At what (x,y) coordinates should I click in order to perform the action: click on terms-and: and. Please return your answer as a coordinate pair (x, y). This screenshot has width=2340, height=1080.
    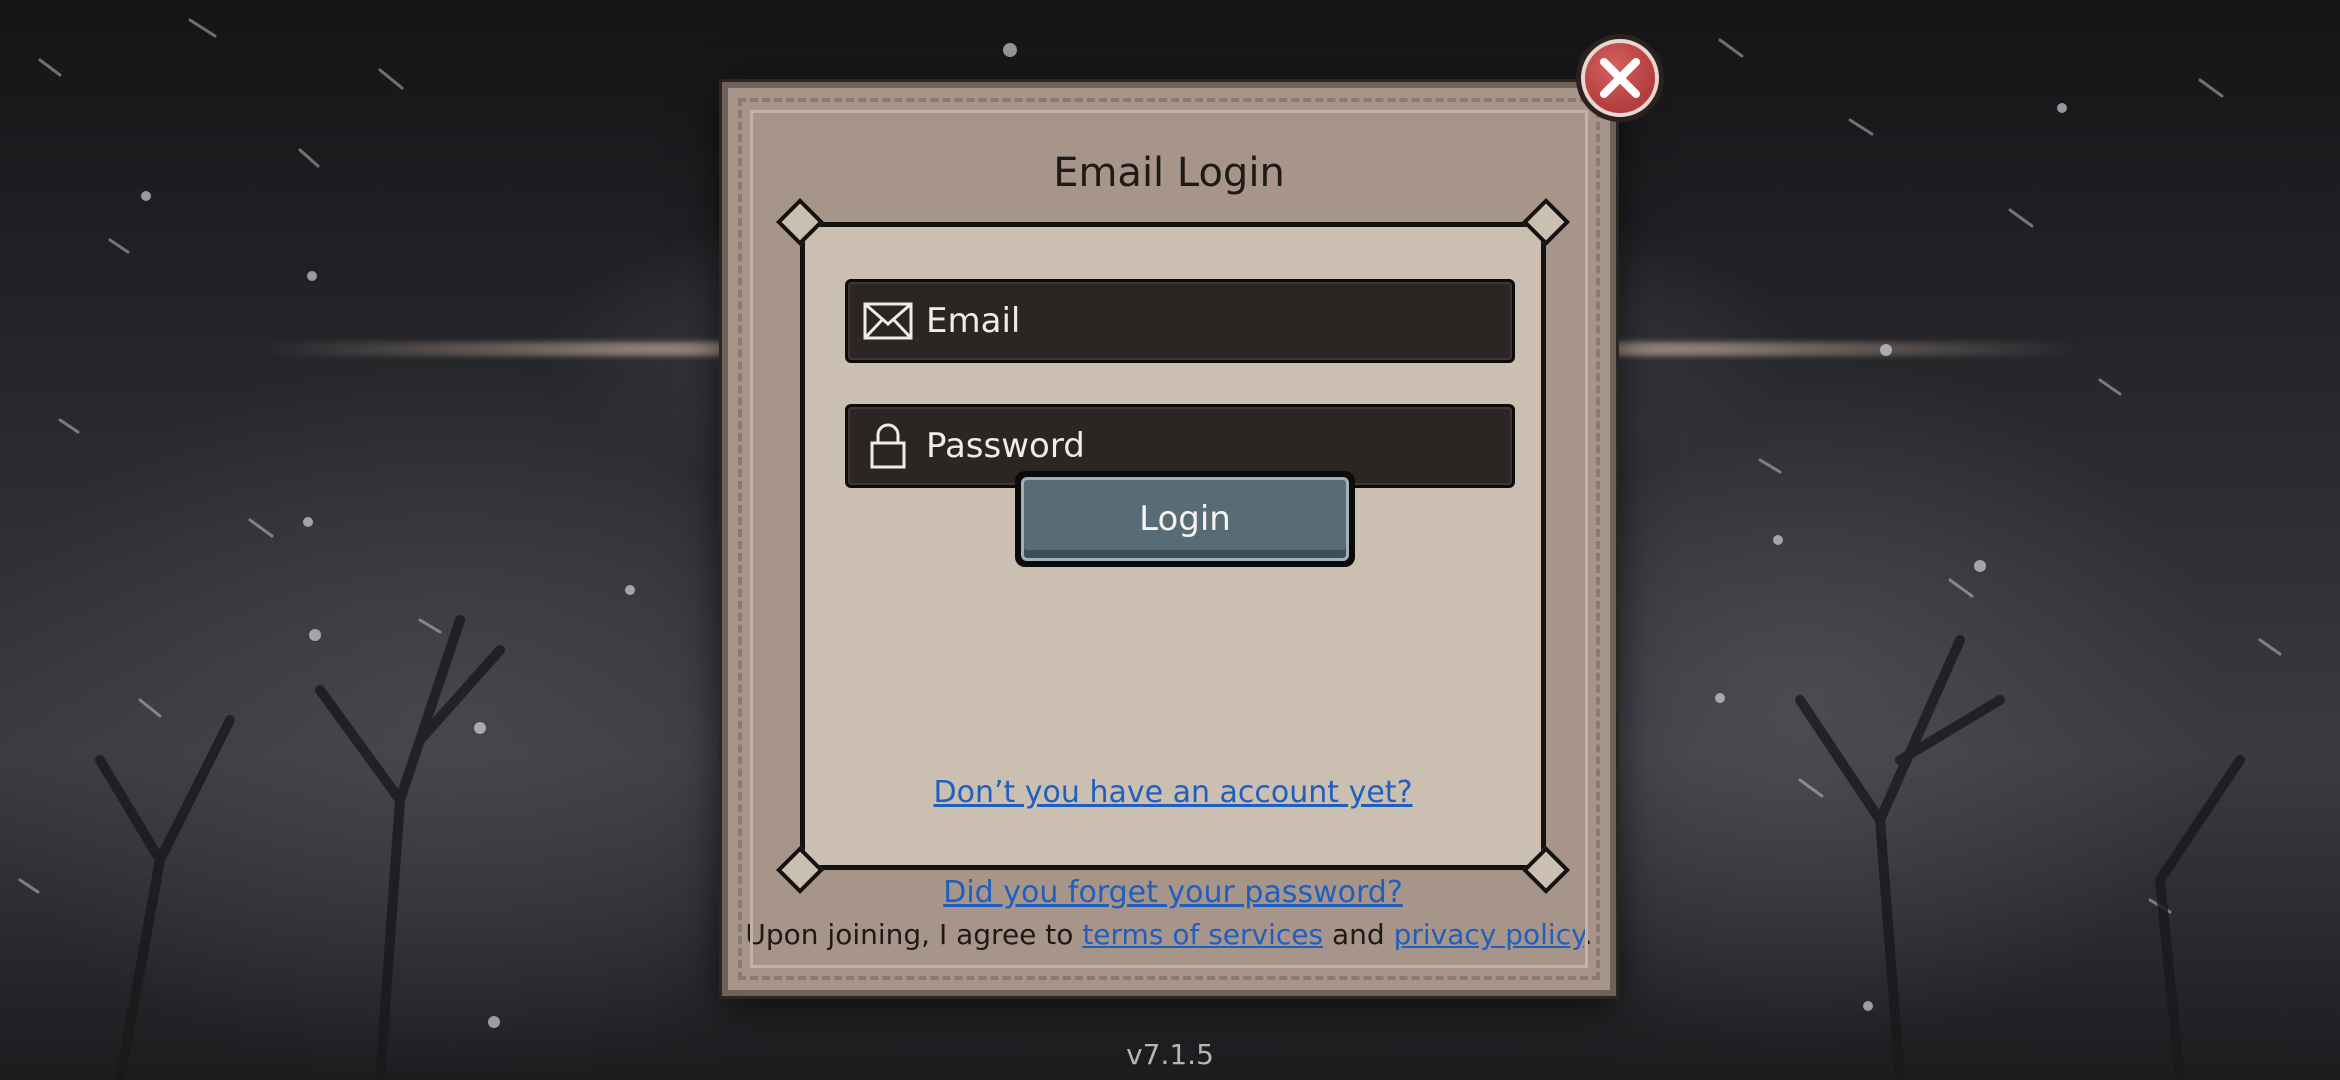
    Looking at the image, I should click on (1358, 934).